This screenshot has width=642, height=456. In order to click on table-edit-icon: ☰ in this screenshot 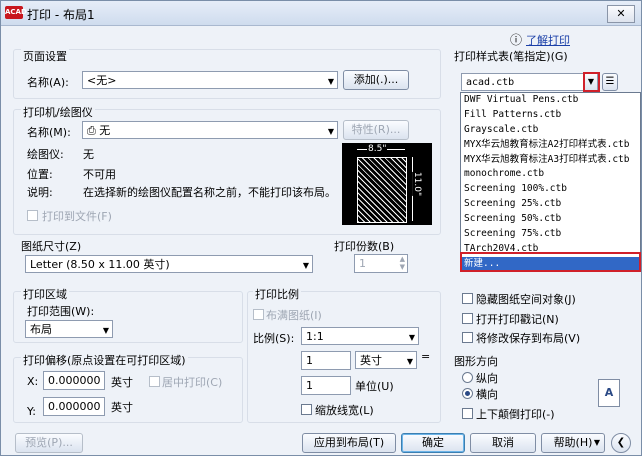, I will do `click(610, 81)`.